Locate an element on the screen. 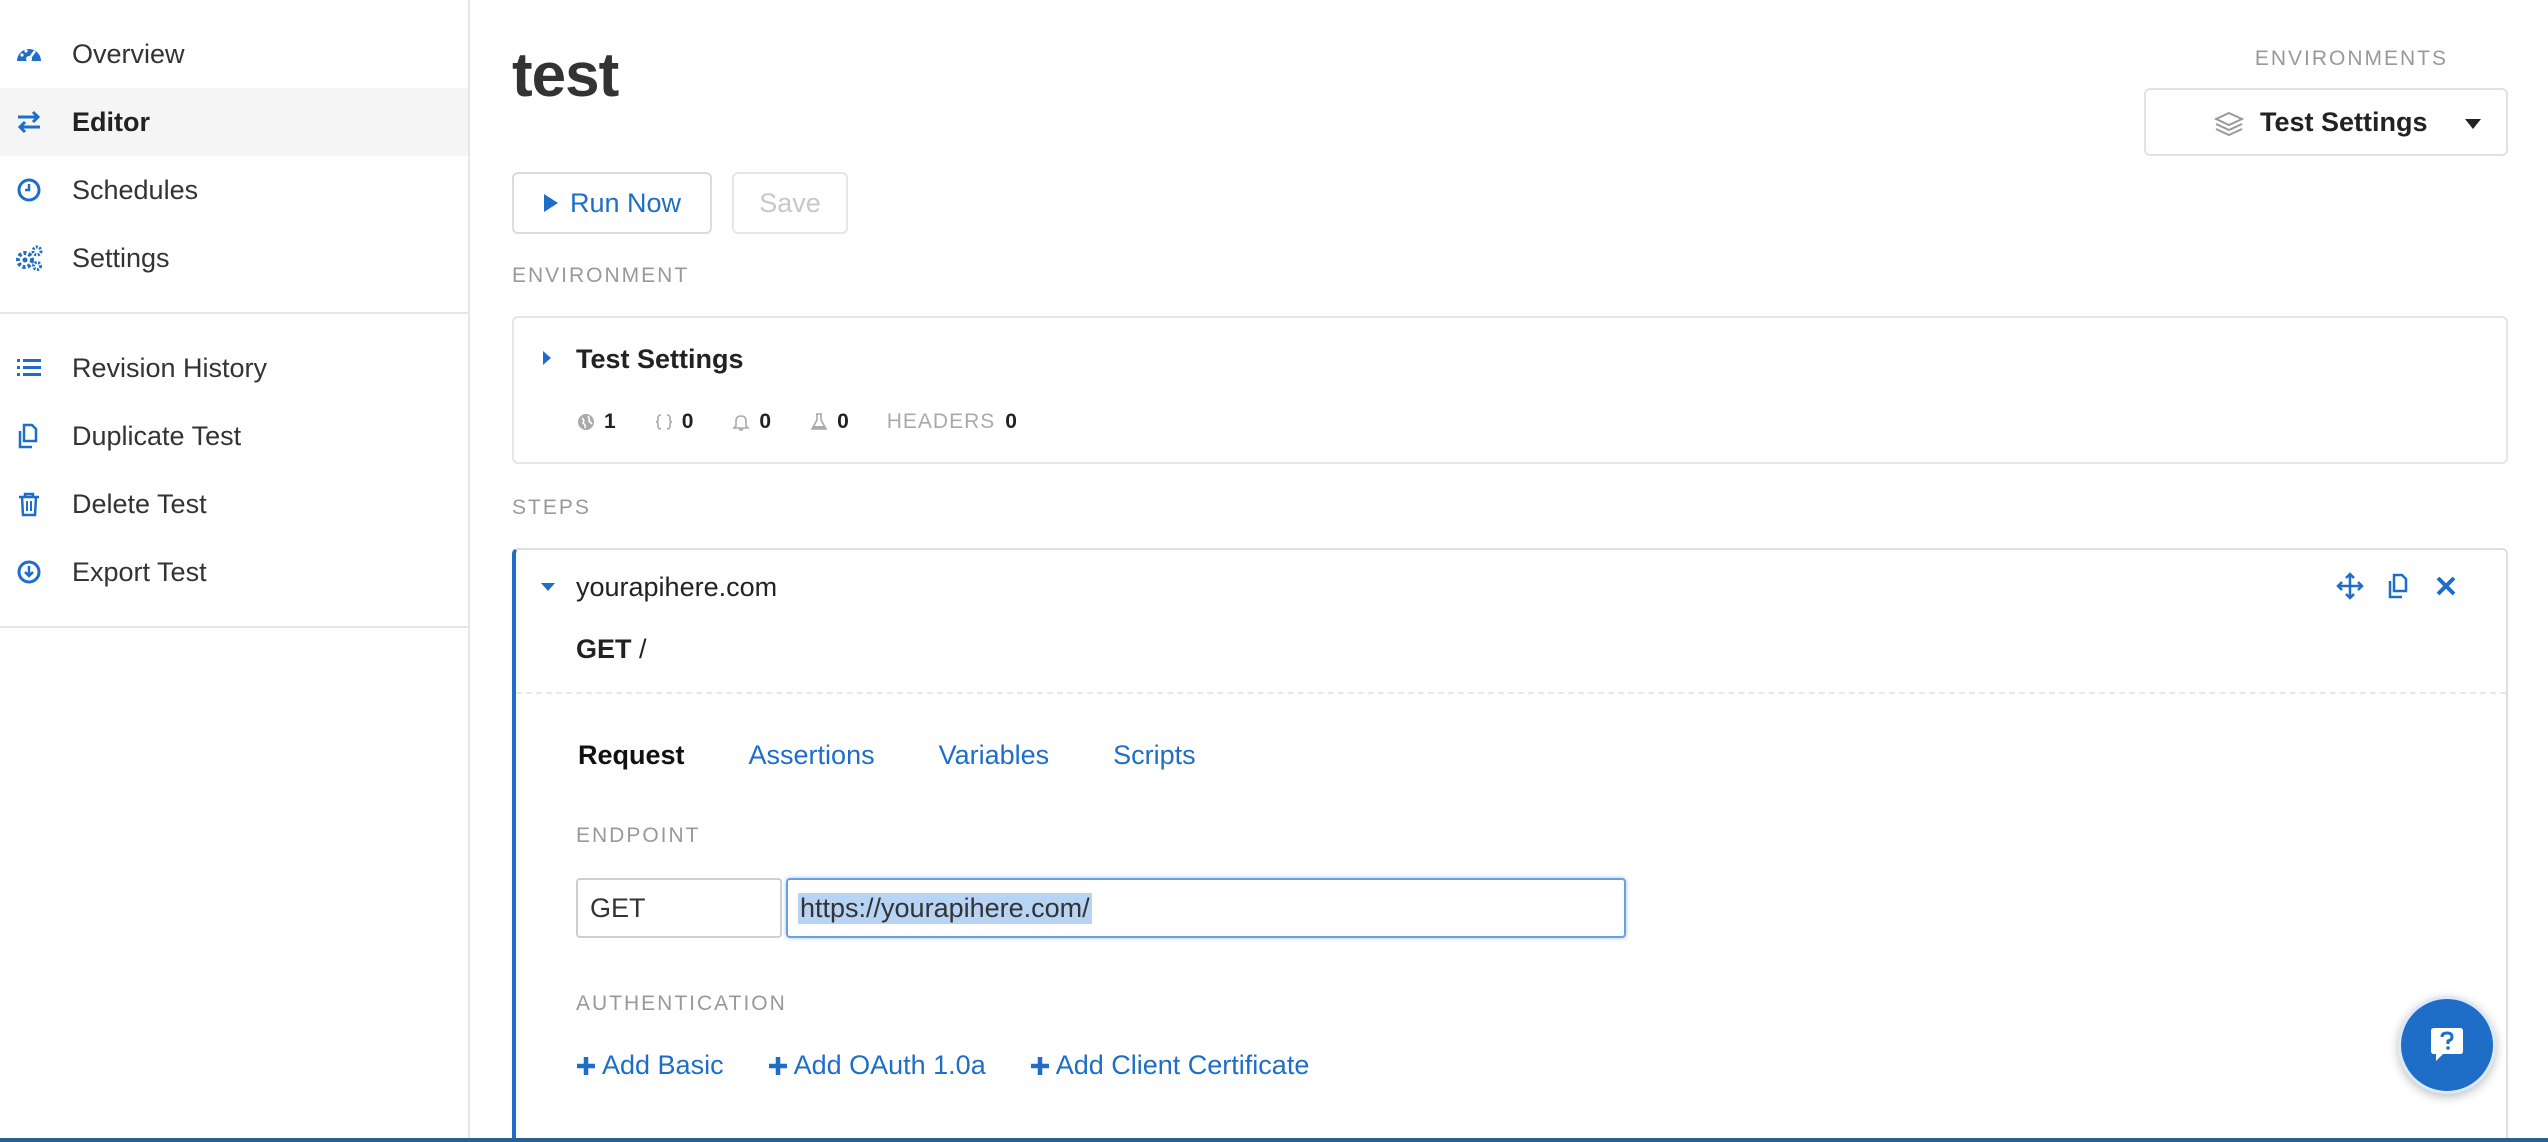 The height and width of the screenshot is (1142, 2548). stat-headers-count: 0 is located at coordinates (1011, 421).